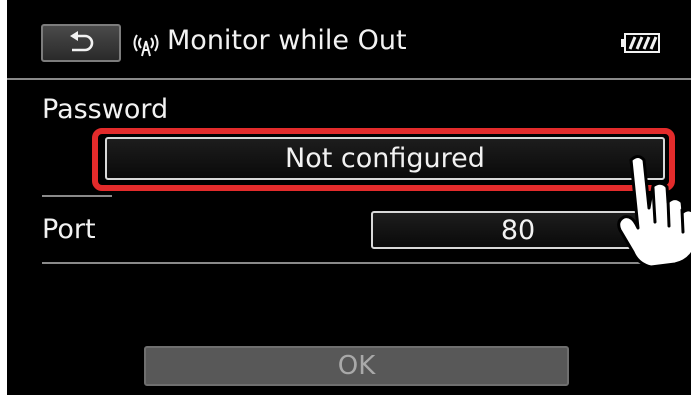  Describe the element at coordinates (640, 43) in the screenshot. I see `battery-icon` at that location.